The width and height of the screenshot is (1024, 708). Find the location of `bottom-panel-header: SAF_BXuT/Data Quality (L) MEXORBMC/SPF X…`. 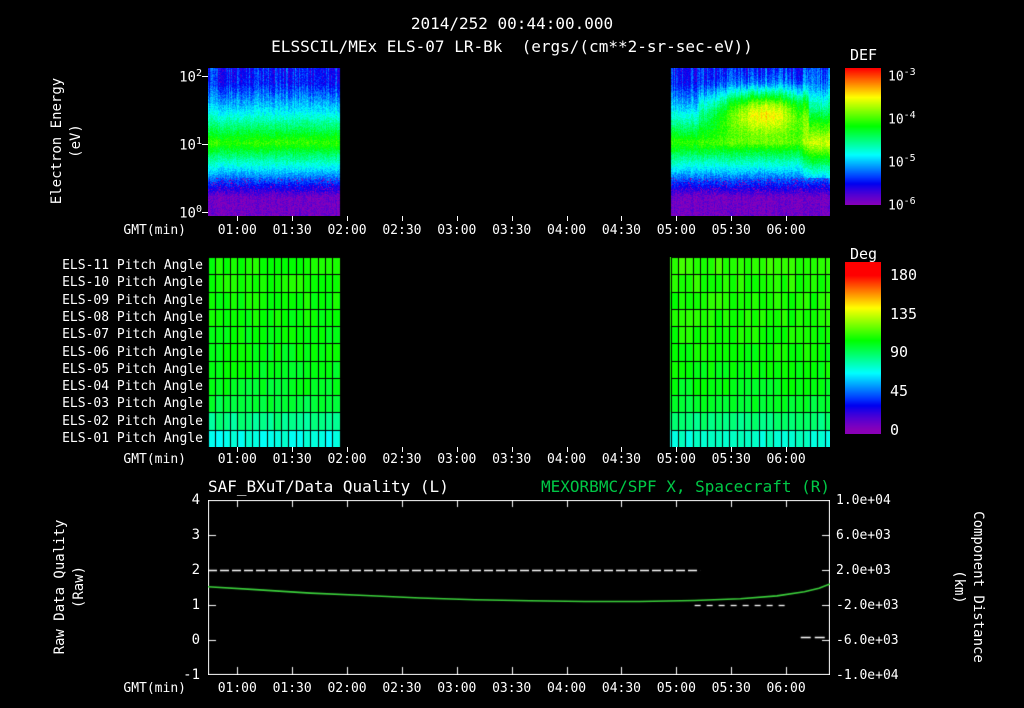

bottom-panel-header: SAF_BXuT/Data Quality (L) MEXORBMC/SPF X… is located at coordinates (519, 486).